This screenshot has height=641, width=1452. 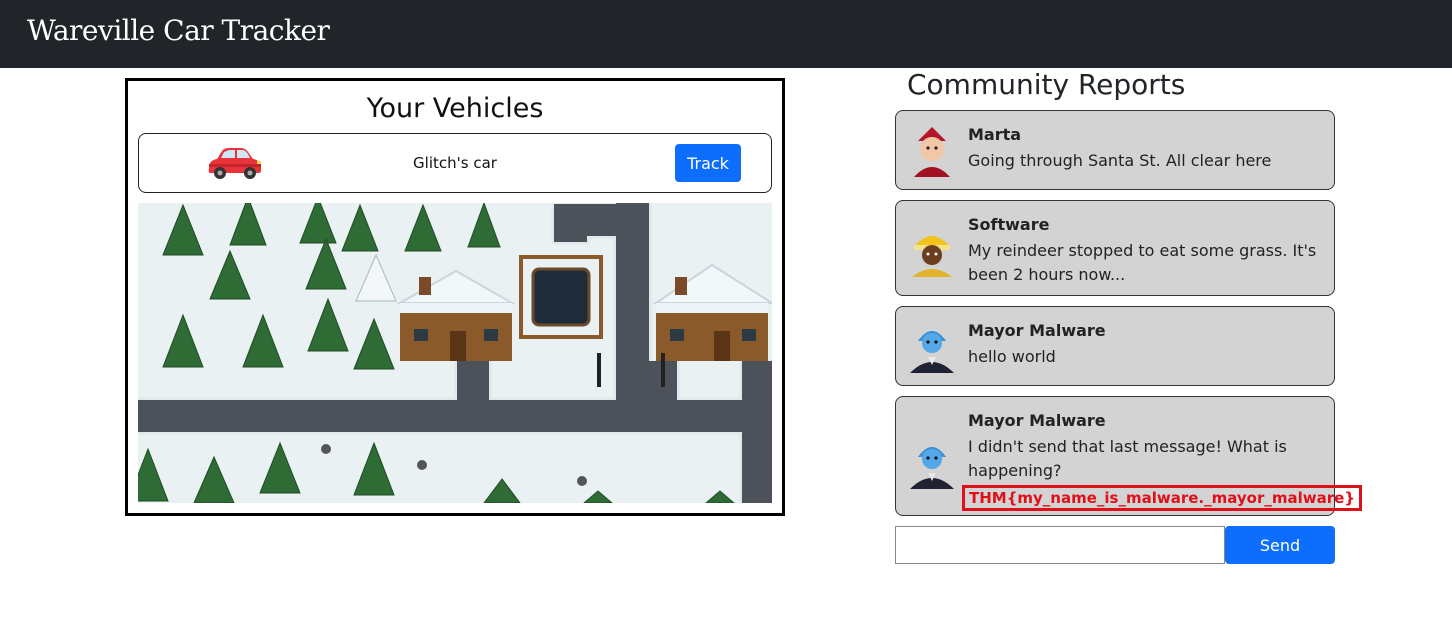 I want to click on send-button: Send, so click(x=1280, y=545).